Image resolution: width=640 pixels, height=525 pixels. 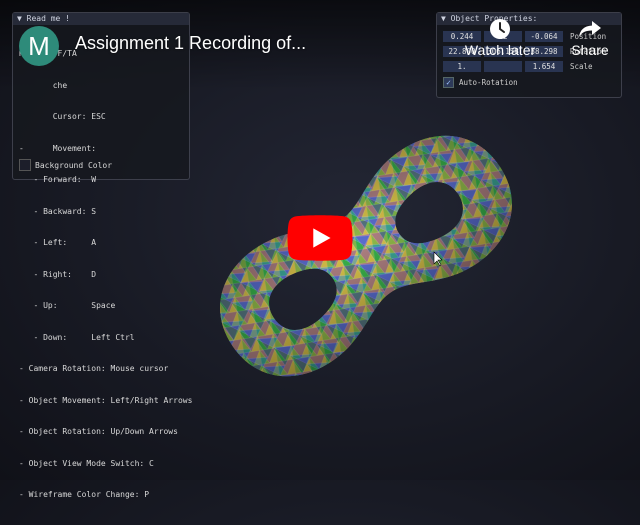 I want to click on readme-line: - Right: D, so click(x=58, y=274).